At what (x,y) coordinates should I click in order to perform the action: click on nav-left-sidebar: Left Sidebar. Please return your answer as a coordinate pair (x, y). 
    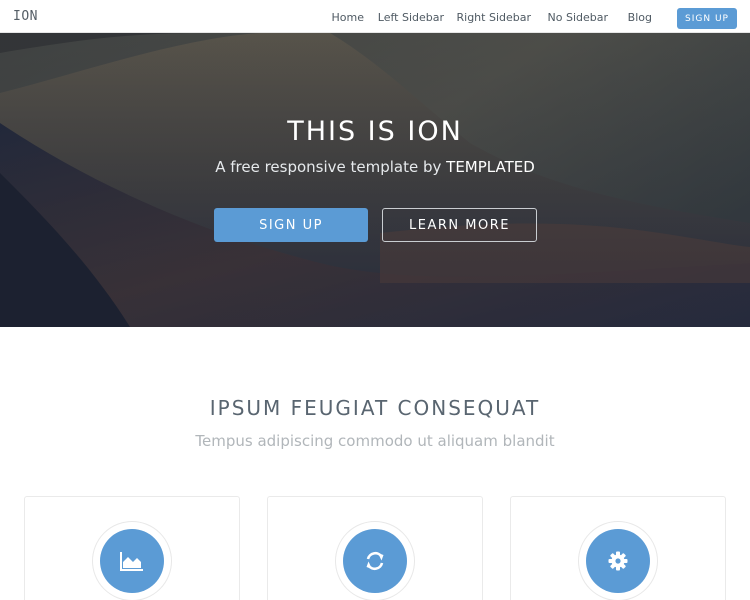
    Looking at the image, I should click on (411, 17).